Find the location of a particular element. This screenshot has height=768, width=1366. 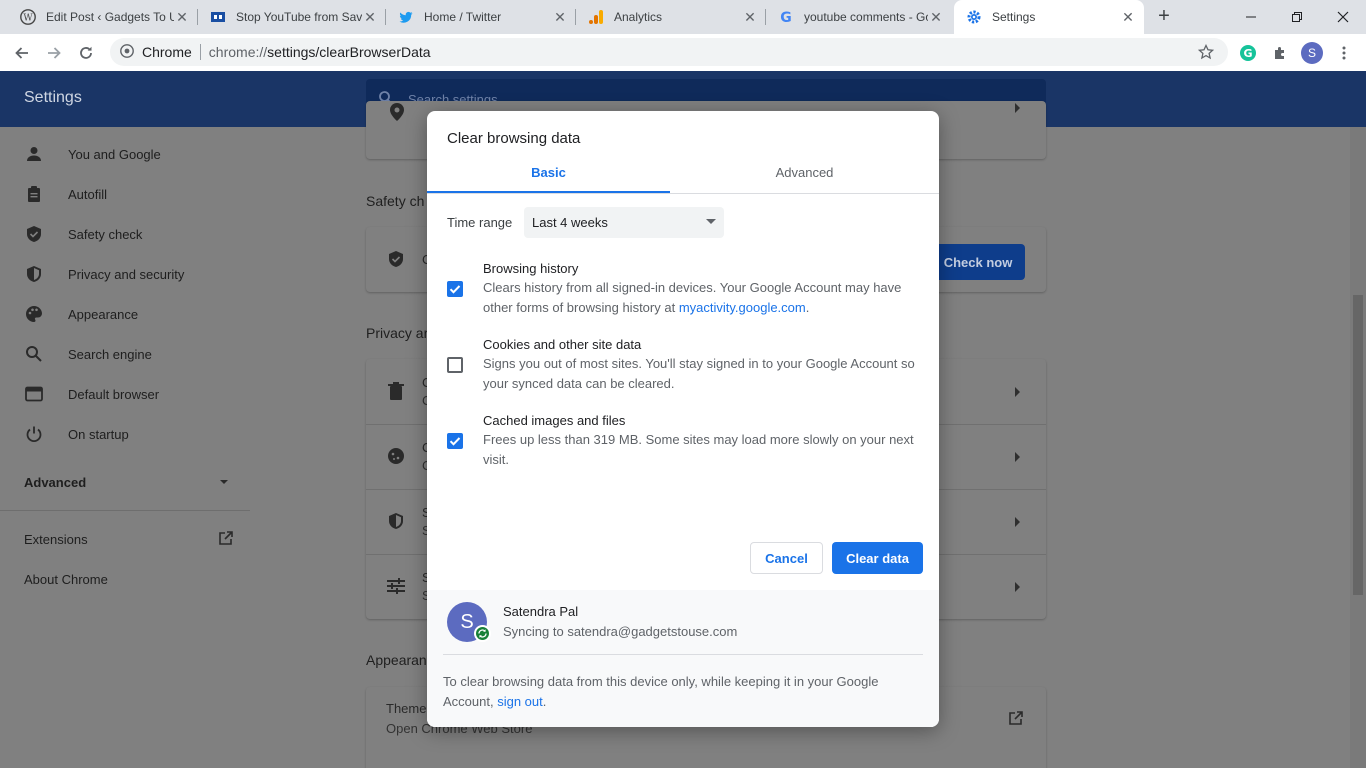

analytics-icon is located at coordinates (596, 17).